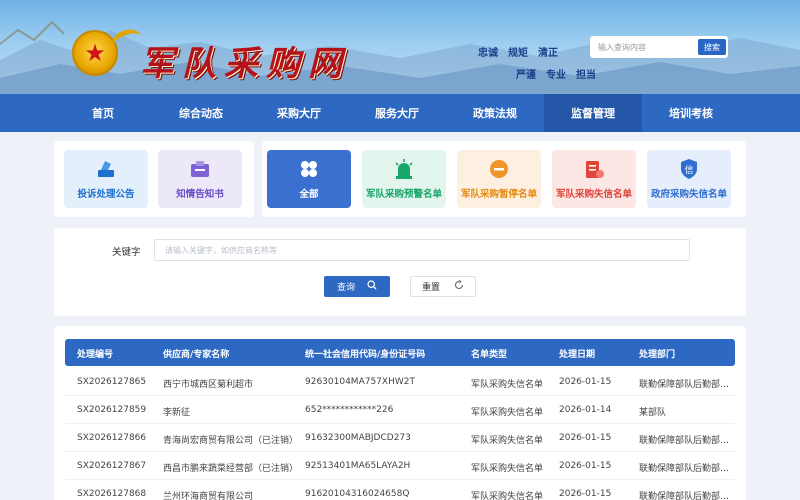 This screenshot has height=500, width=800. I want to click on cell-credit-code: 652************226, so click(349, 410).